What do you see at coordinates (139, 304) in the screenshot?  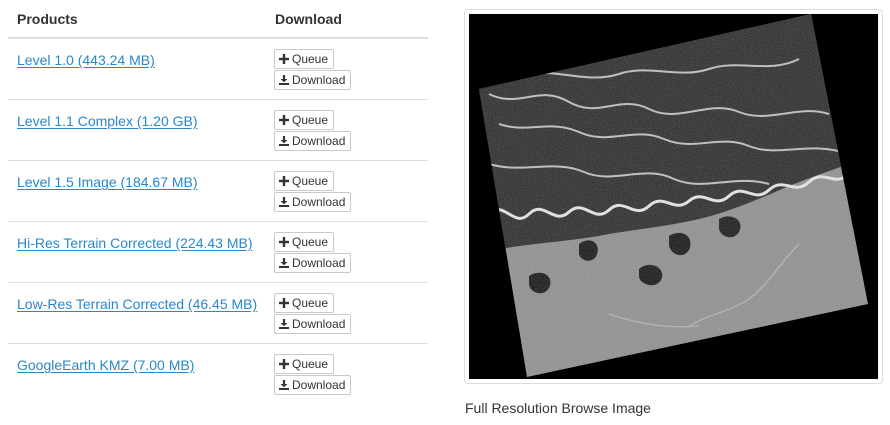 I see `product-link-low-res-terrain-corrected: Low-Res Terrain Corrected (46.45 MB)` at bounding box center [139, 304].